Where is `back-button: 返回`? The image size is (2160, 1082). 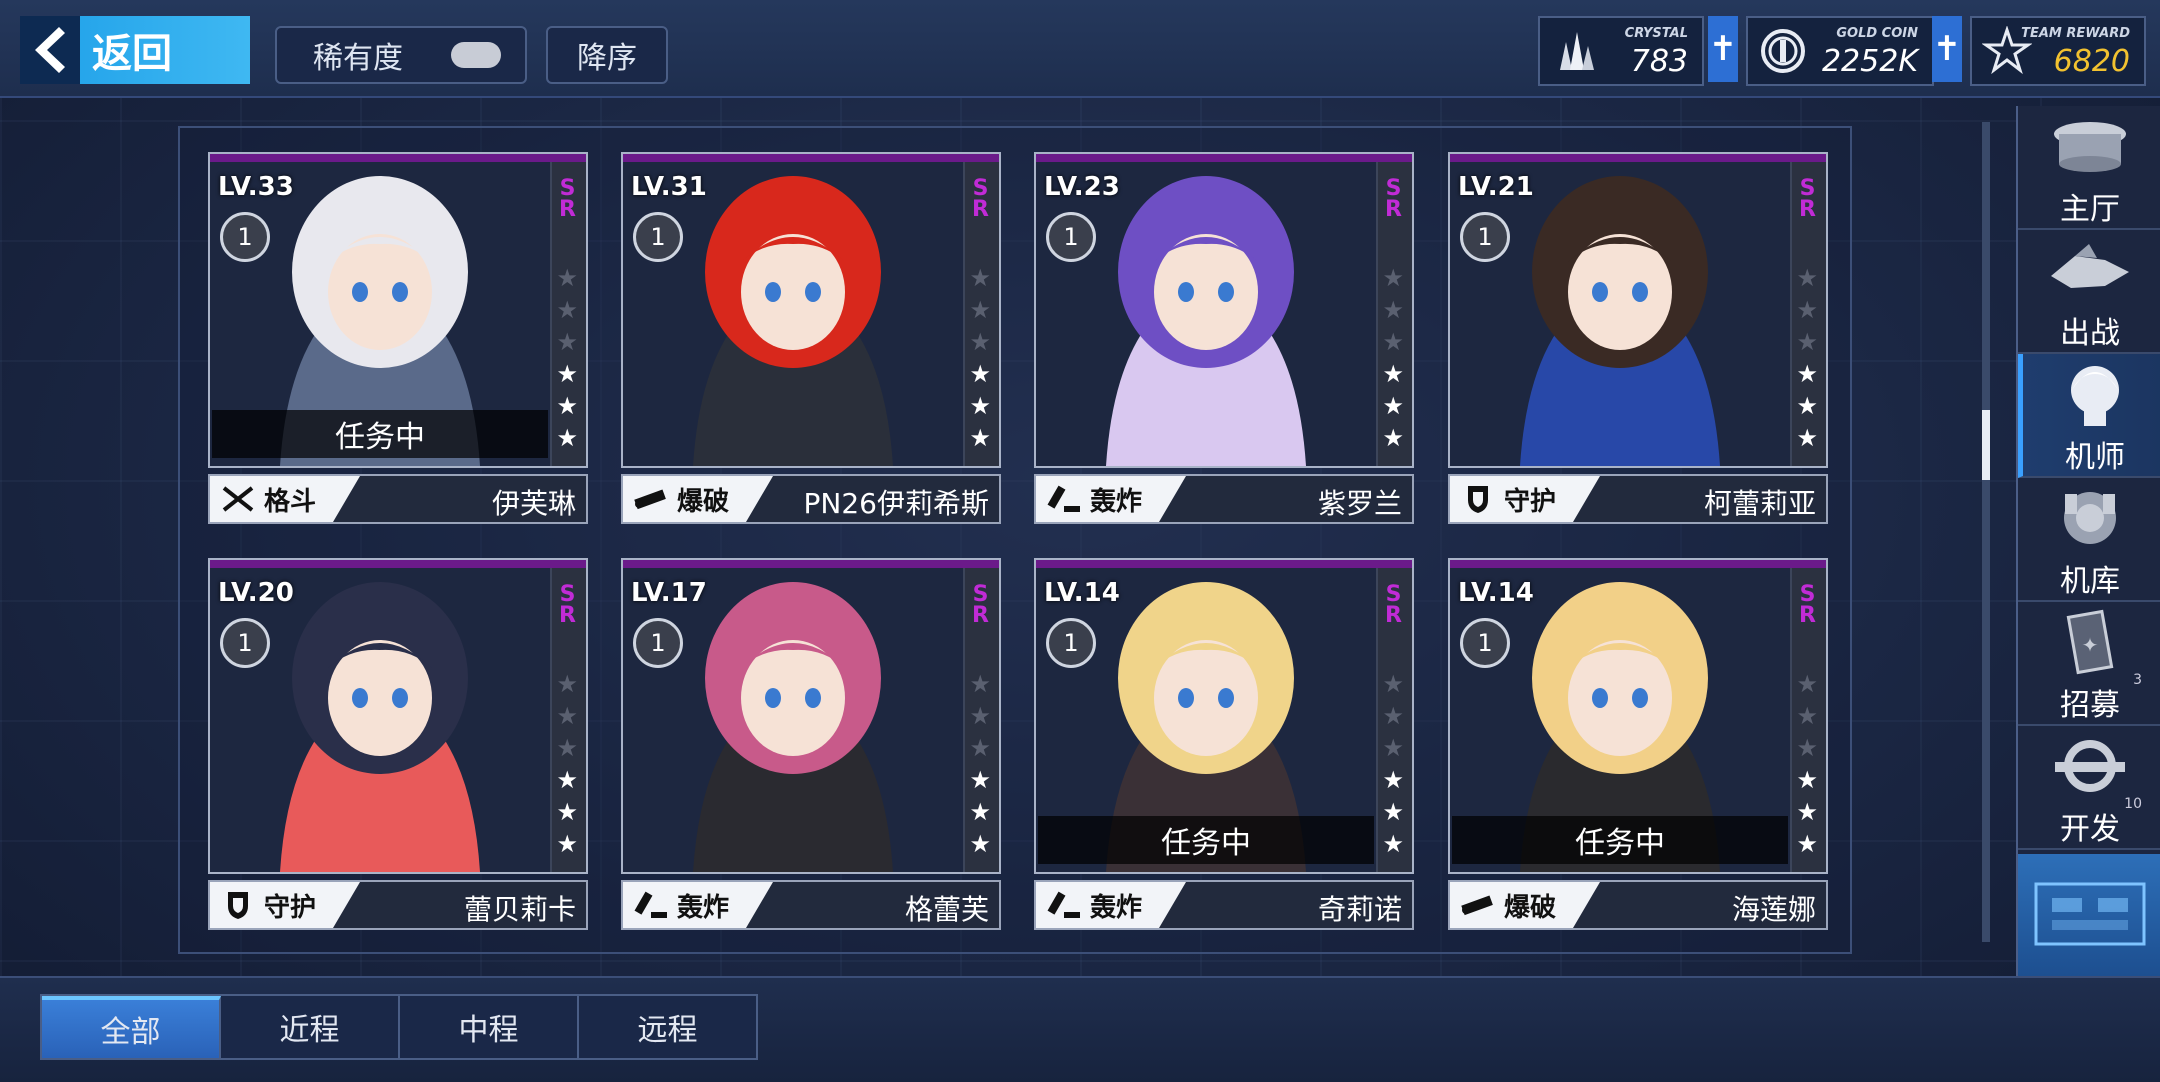 back-button: 返回 is located at coordinates (135, 50).